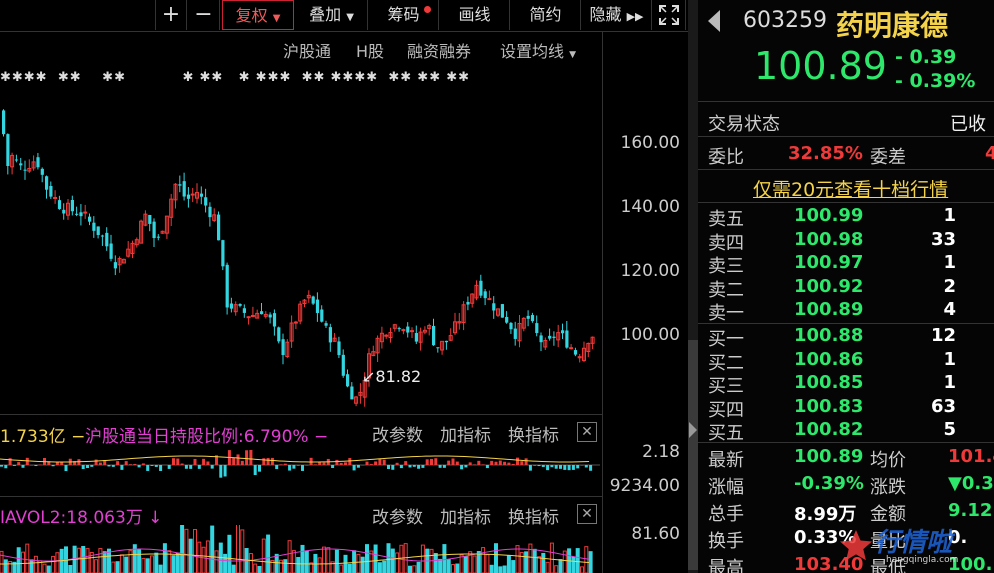 Image resolution: width=994 pixels, height=573 pixels. I want to click on huaxian-button: 画线, so click(475, 15).